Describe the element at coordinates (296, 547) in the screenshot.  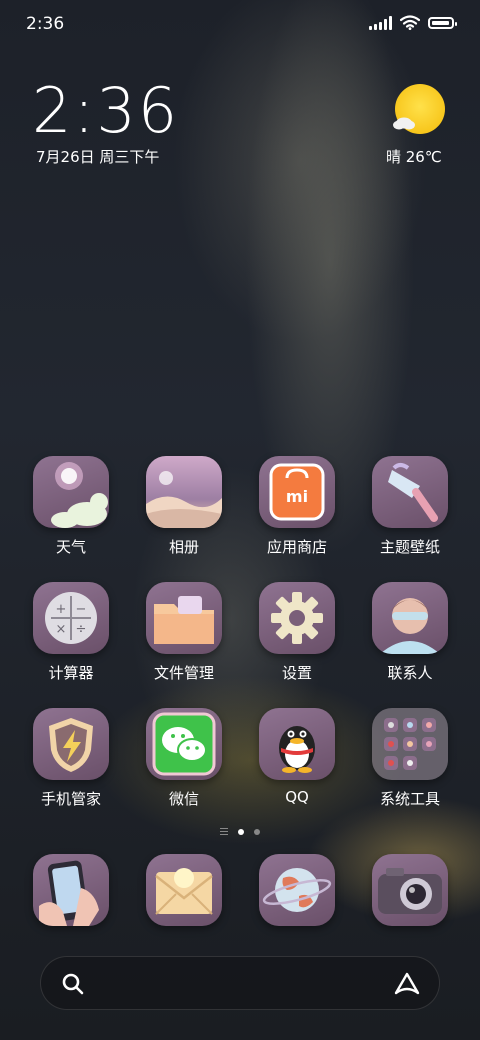
I see `app-label: 应用商店` at that location.